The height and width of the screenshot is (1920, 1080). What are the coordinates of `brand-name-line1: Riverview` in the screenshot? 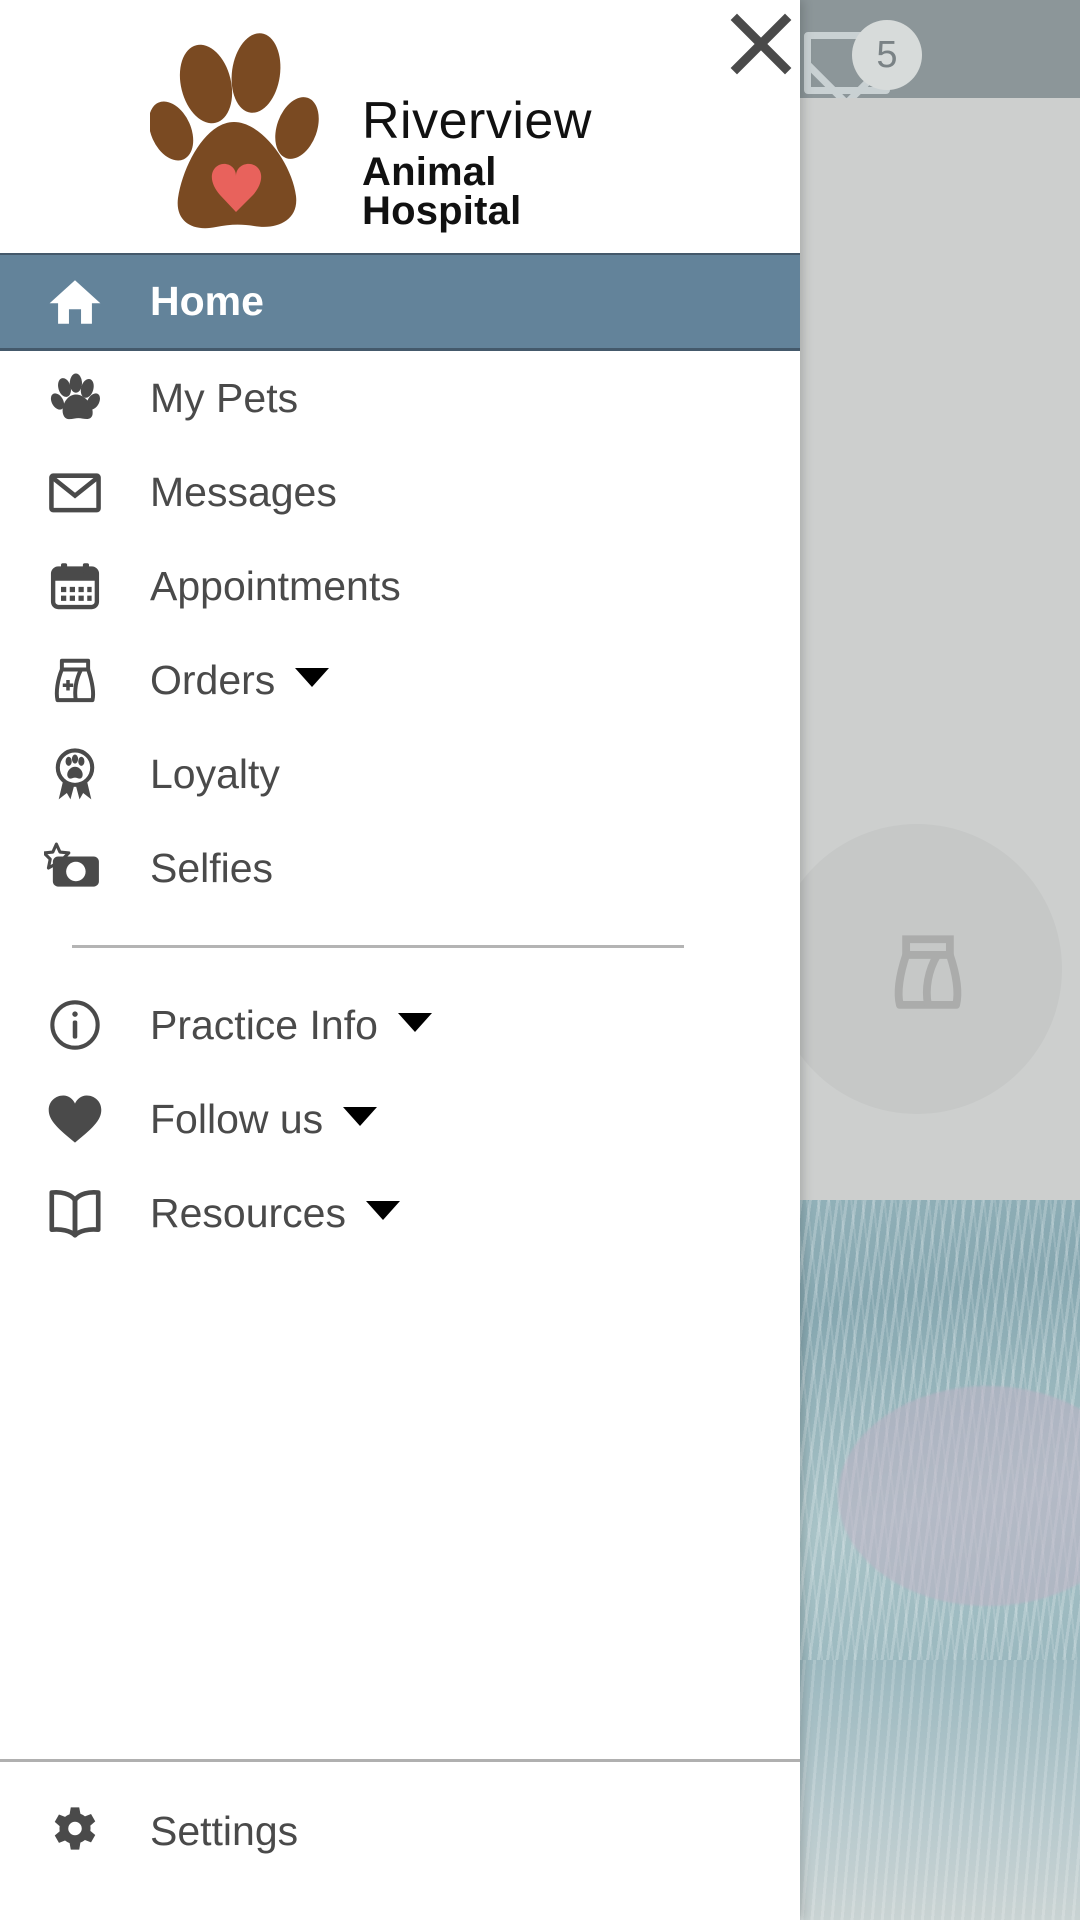 It's located at (477, 121).